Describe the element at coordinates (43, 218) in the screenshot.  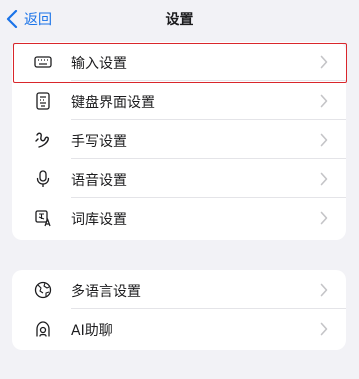
I see `dictionary-icon` at that location.